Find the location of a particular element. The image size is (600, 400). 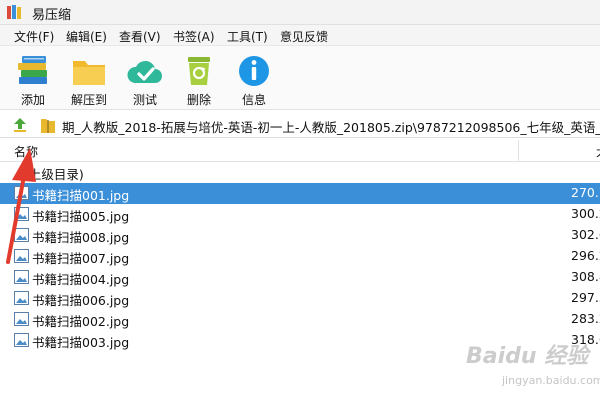

column-divider is located at coordinates (518, 151).